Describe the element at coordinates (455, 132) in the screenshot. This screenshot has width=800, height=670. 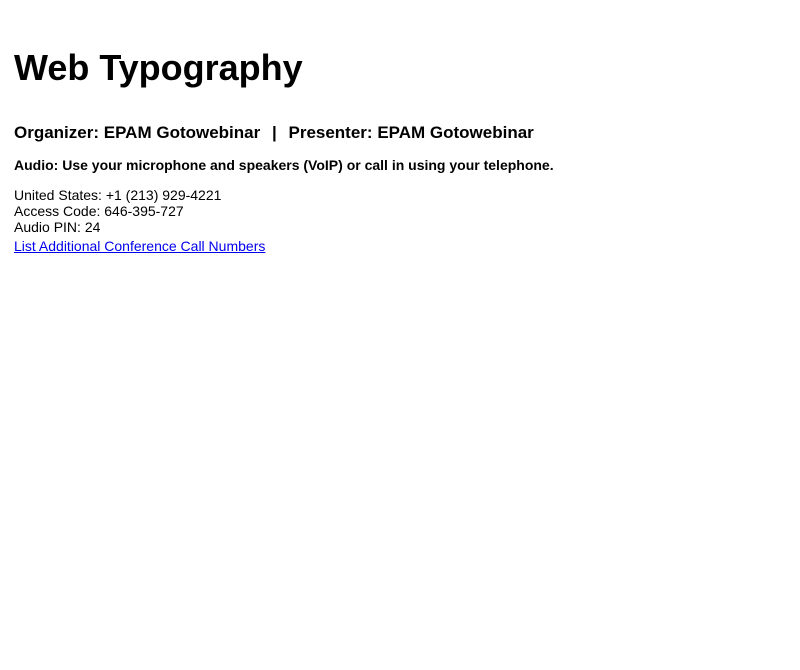
I see `presenter-name: EPAM Gotowebinar` at that location.